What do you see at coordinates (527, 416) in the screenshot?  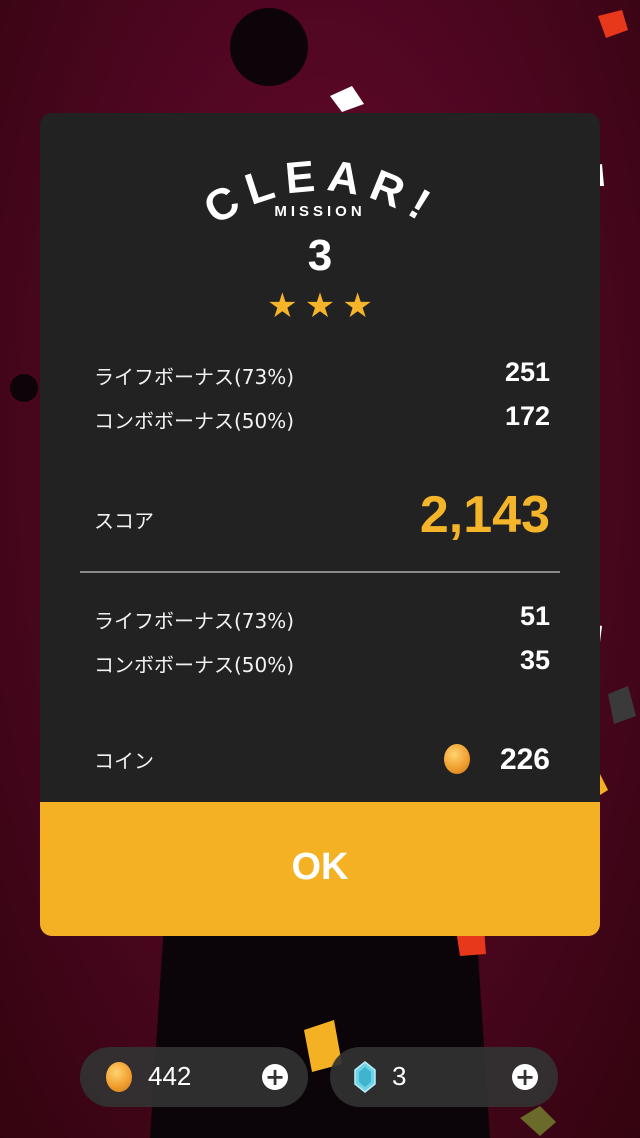 I see `row-value: 172` at bounding box center [527, 416].